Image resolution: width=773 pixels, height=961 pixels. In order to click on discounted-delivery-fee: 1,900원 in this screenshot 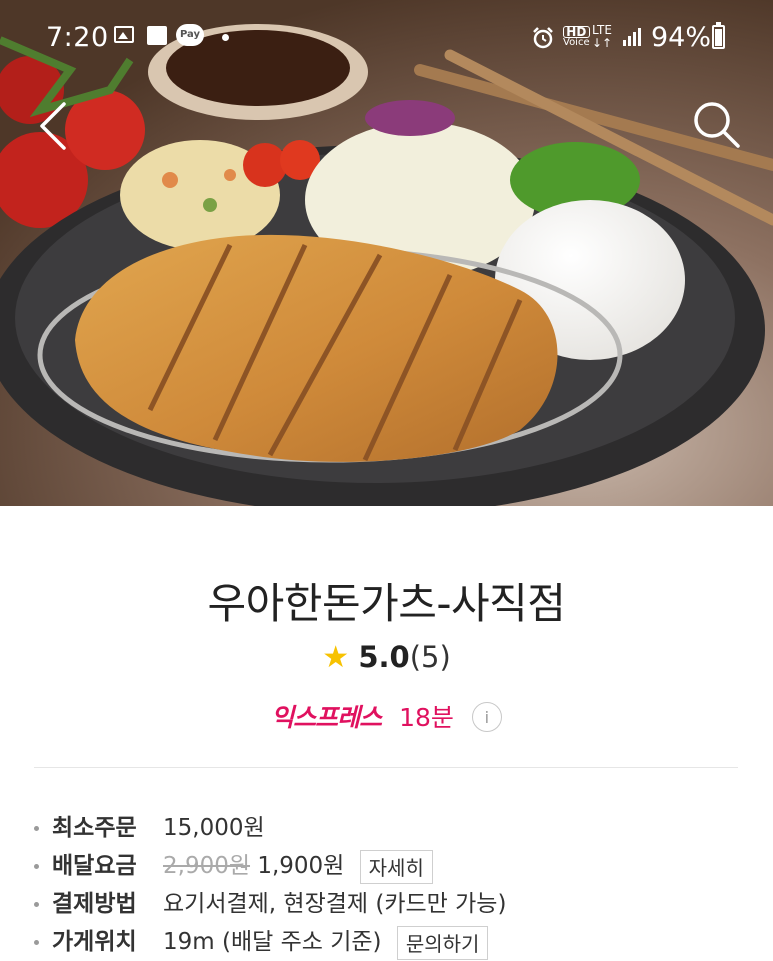, I will do `click(301, 866)`.